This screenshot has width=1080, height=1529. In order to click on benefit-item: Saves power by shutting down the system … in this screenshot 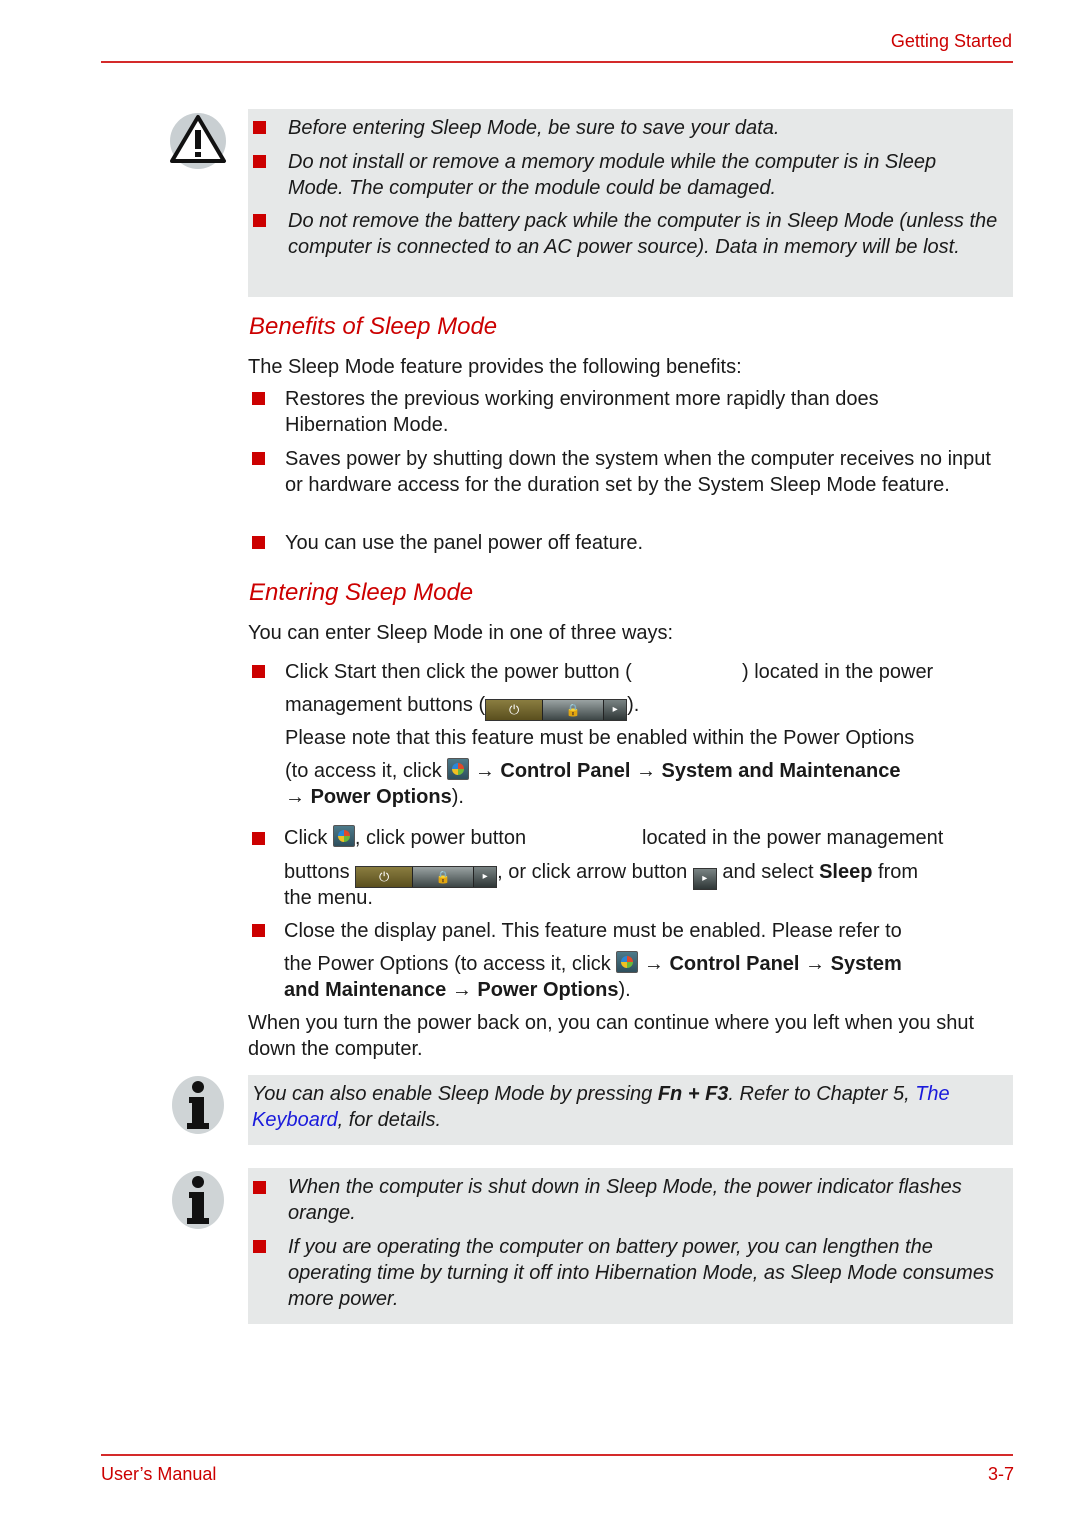, I will do `click(638, 472)`.